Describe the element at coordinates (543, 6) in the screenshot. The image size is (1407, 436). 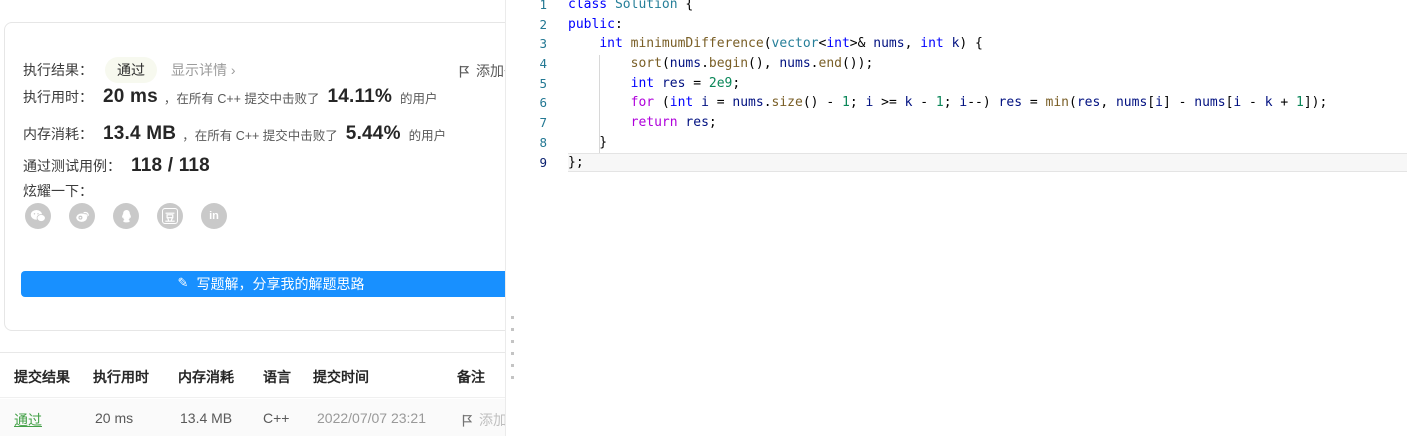
I see `line-number: 1` at that location.